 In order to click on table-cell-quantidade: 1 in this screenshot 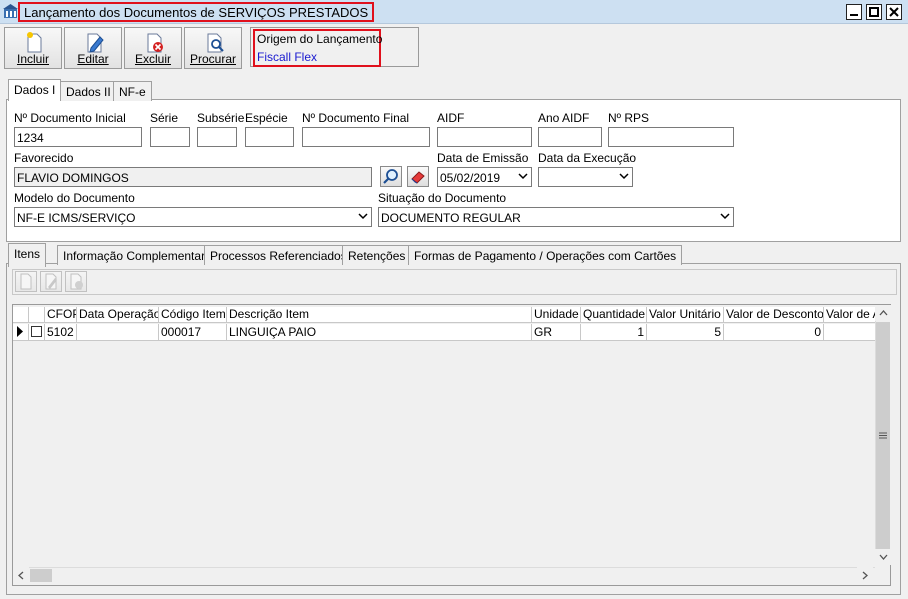, I will do `click(614, 332)`.